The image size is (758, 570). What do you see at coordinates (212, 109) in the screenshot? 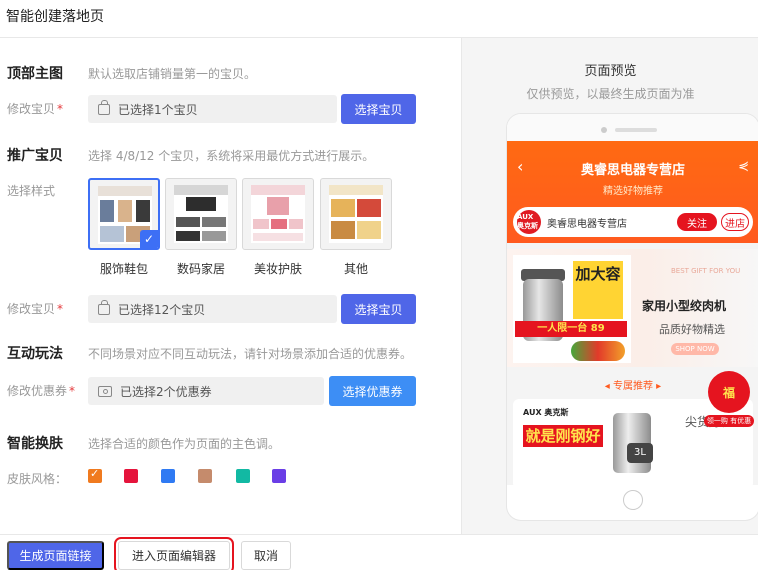
I see `hero-product-picker: 已选择1个宝贝` at bounding box center [212, 109].